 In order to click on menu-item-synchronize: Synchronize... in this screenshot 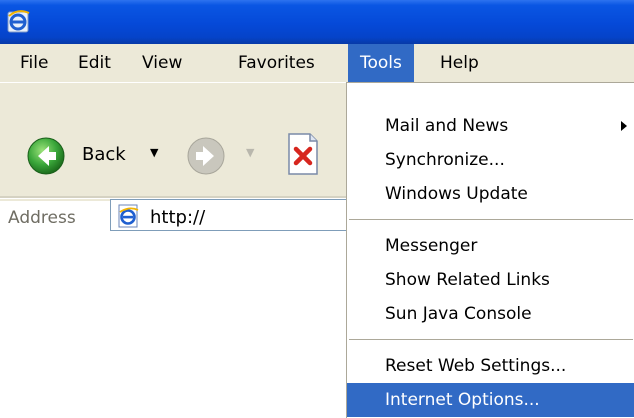, I will do `click(490, 160)`.